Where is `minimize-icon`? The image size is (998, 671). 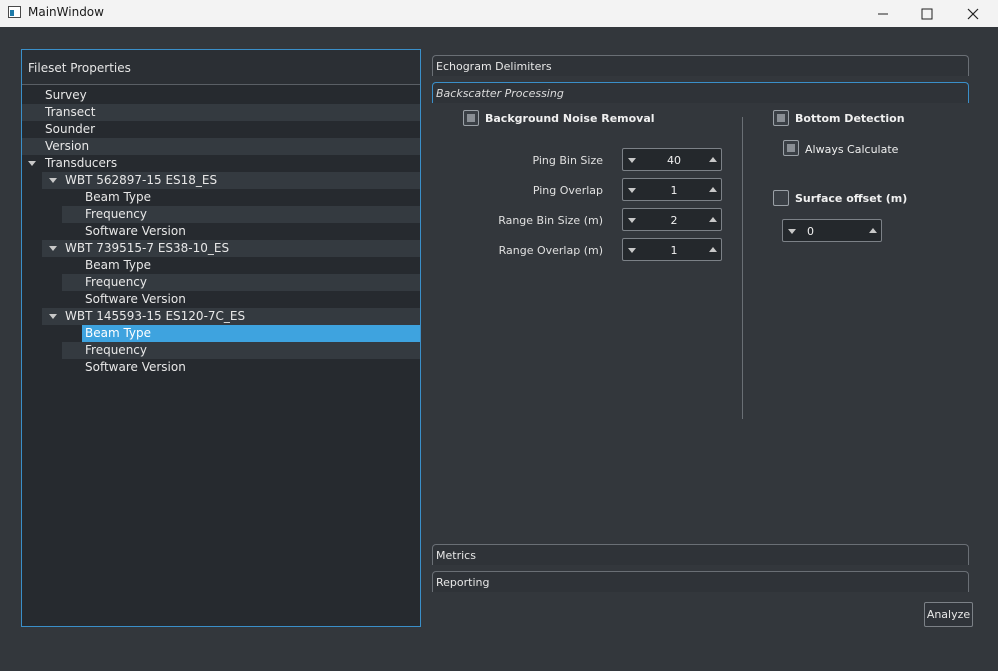
minimize-icon is located at coordinates (883, 13).